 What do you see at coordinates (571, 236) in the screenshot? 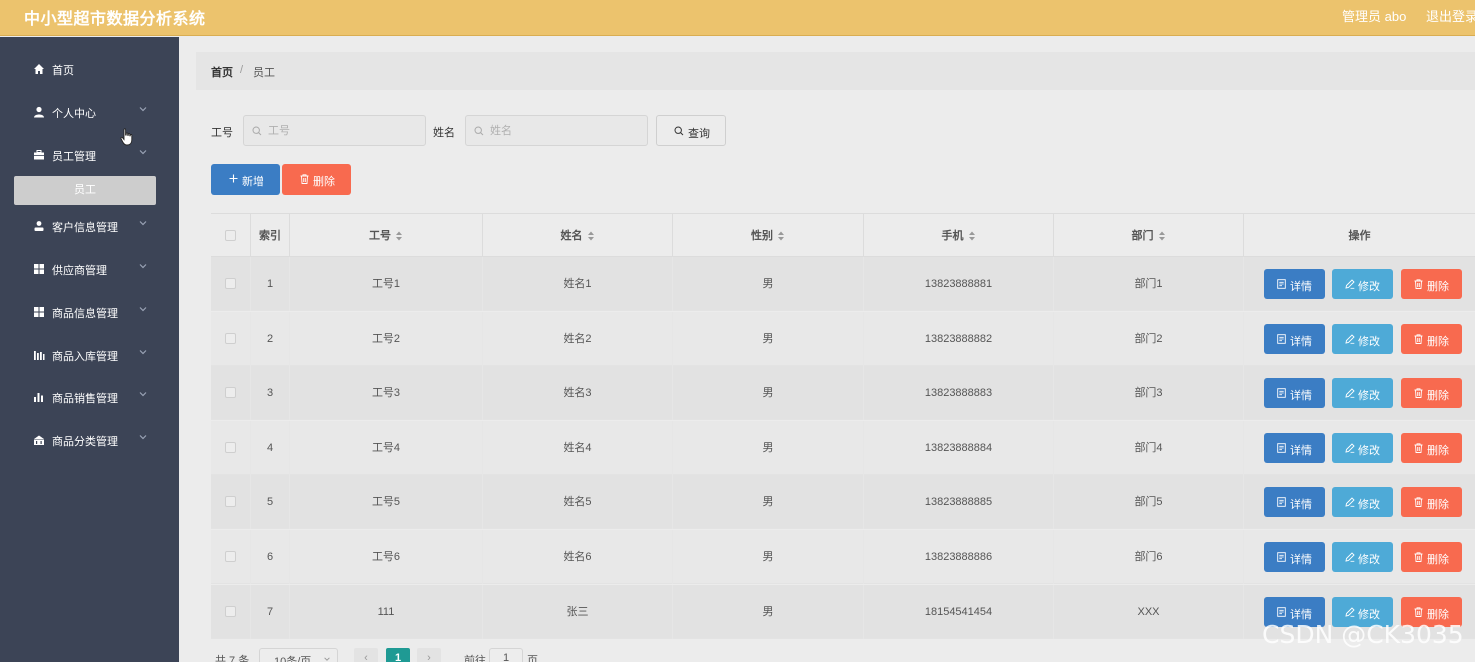
I see `col-header-label: 姓名` at bounding box center [571, 236].